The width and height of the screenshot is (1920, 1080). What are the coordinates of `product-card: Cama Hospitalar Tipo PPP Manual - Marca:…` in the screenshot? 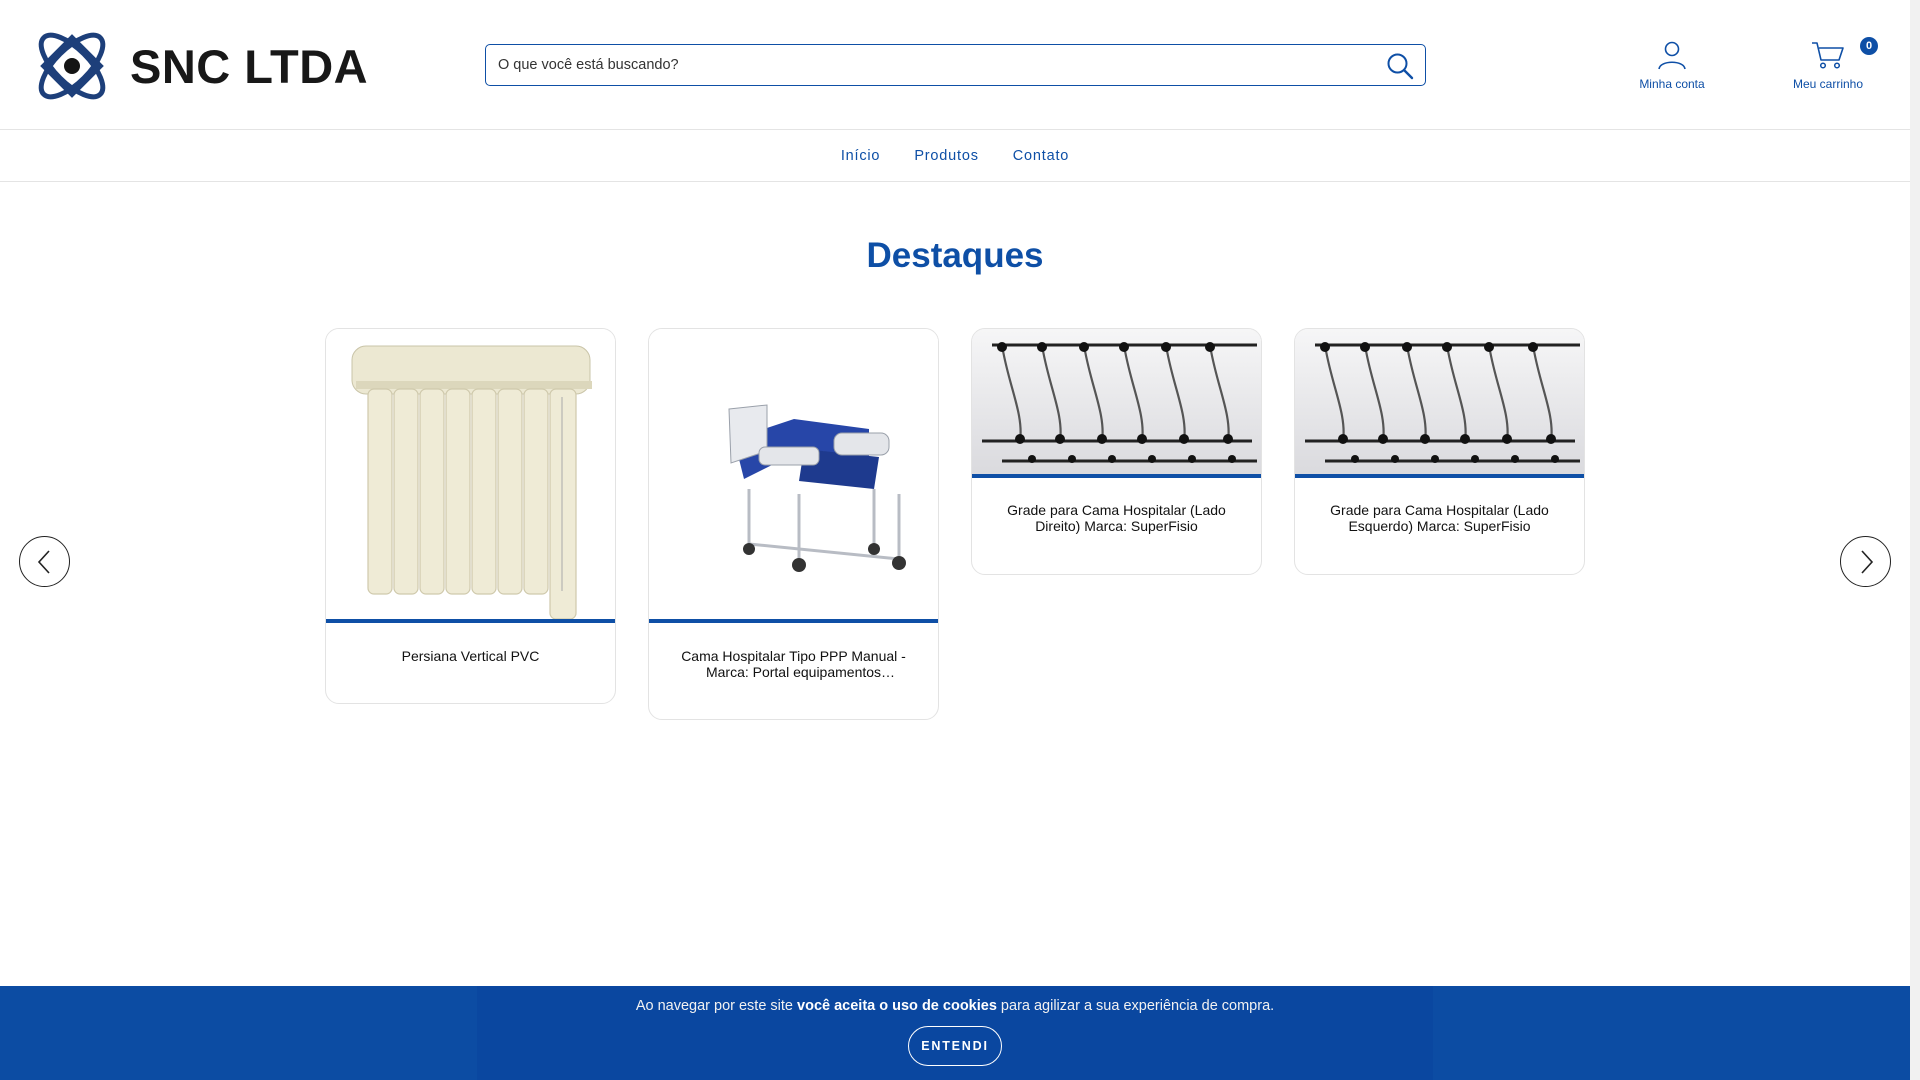 It's located at (793, 524).